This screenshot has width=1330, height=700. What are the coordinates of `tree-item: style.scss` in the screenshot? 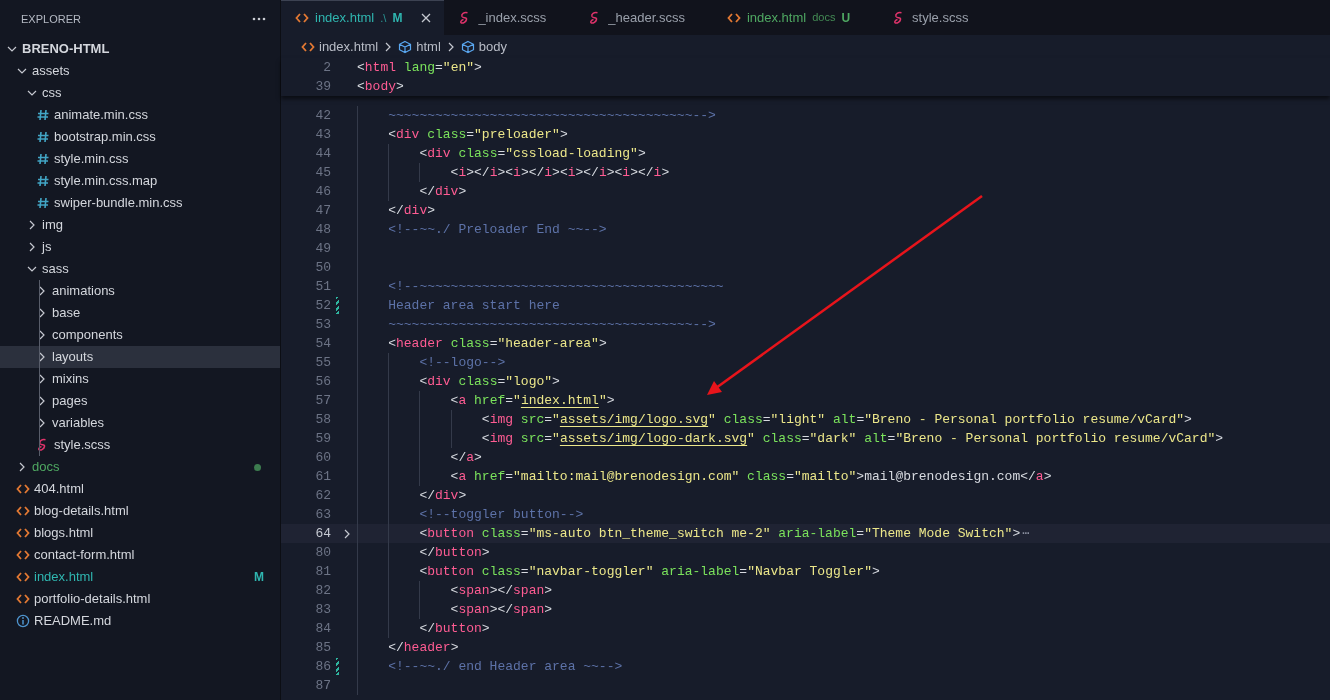 It's located at (140, 445).